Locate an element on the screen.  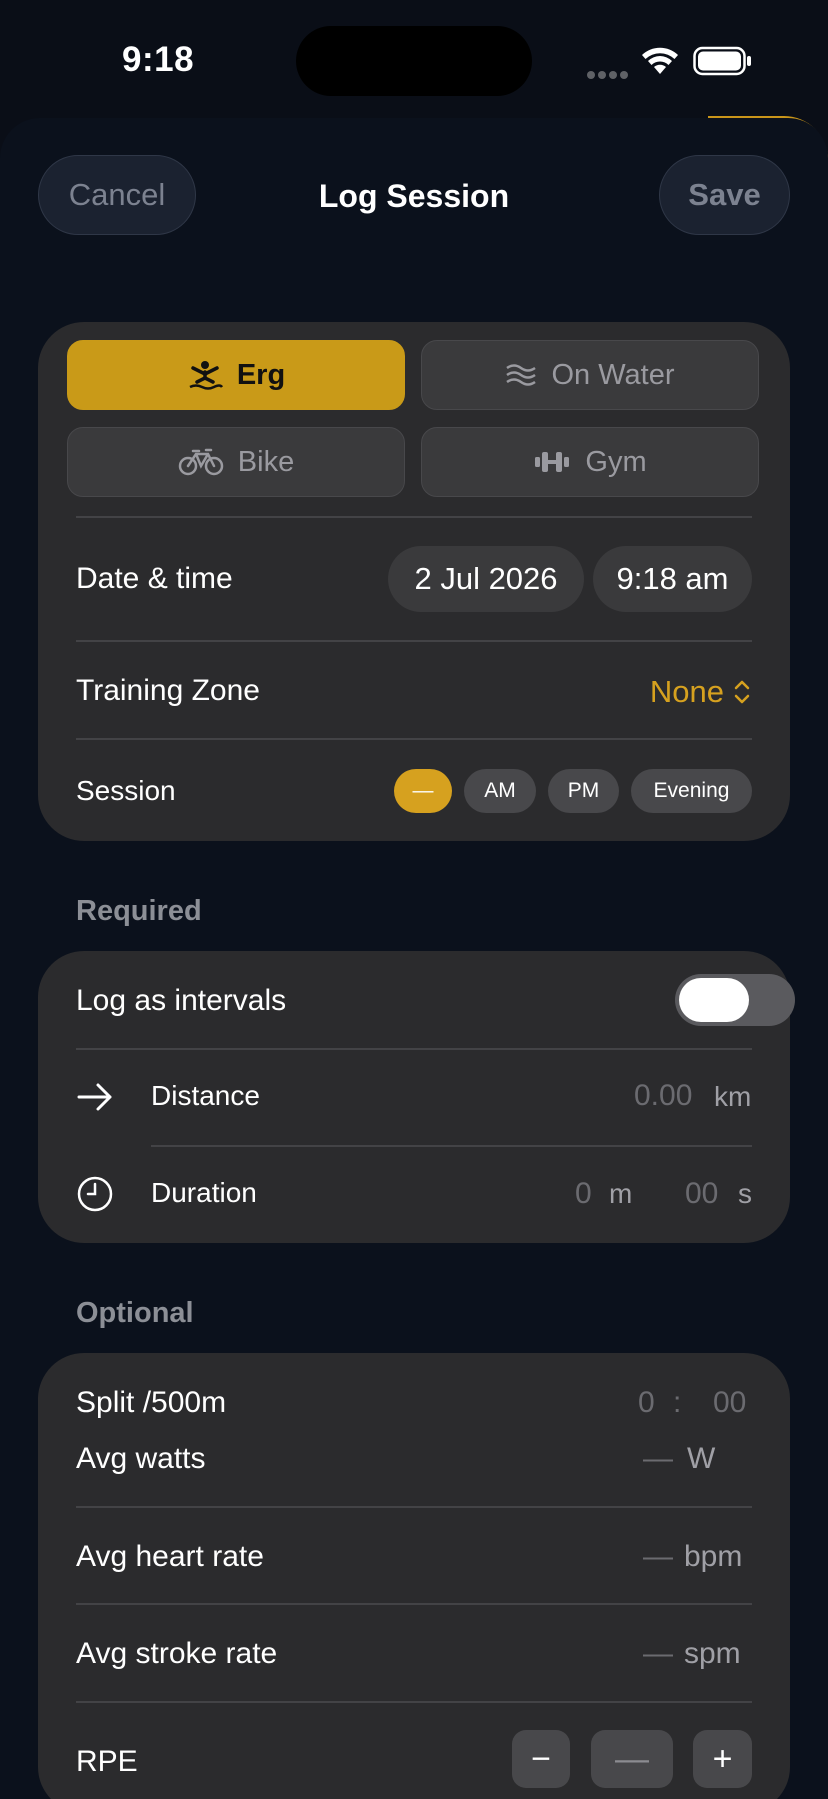
rpe-value: — is located at coordinates (632, 1759).